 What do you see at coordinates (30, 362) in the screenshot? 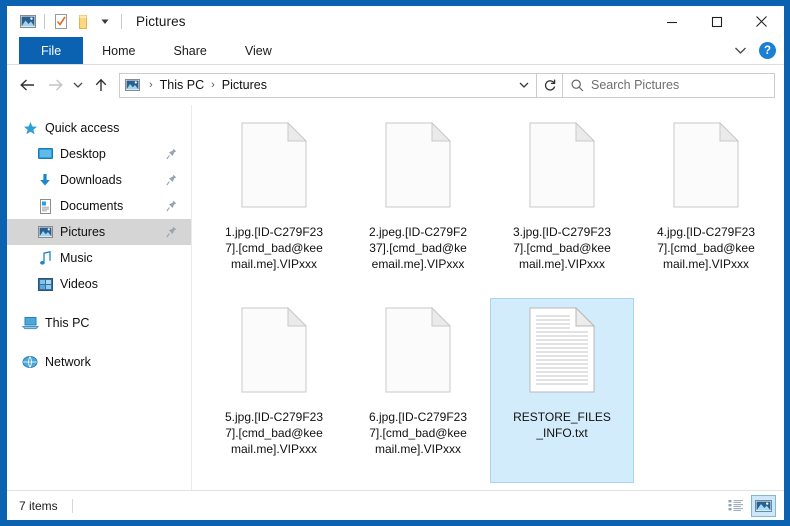
I see `network-icon` at bounding box center [30, 362].